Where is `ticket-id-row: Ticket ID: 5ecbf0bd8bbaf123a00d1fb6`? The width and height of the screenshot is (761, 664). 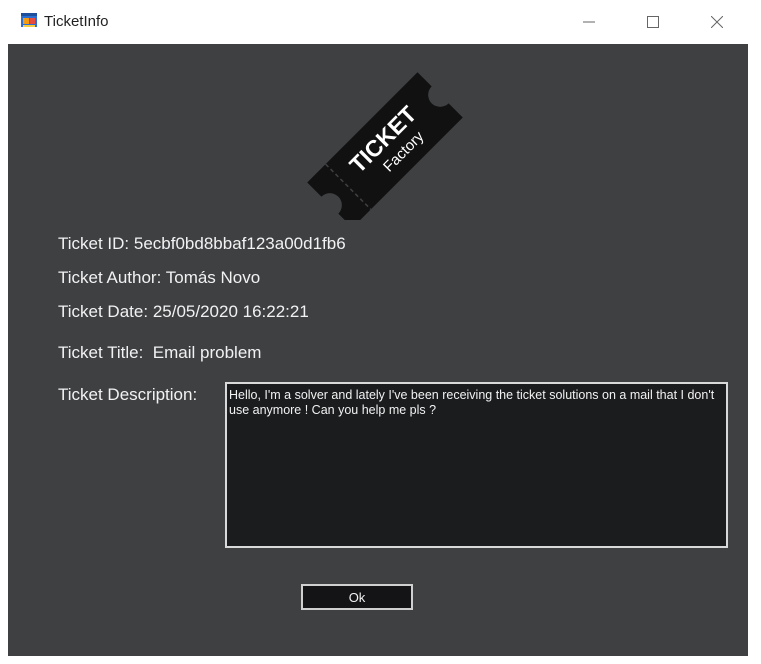
ticket-id-row: Ticket ID: 5ecbf0bd8bbaf123a00d1fb6 is located at coordinates (202, 244).